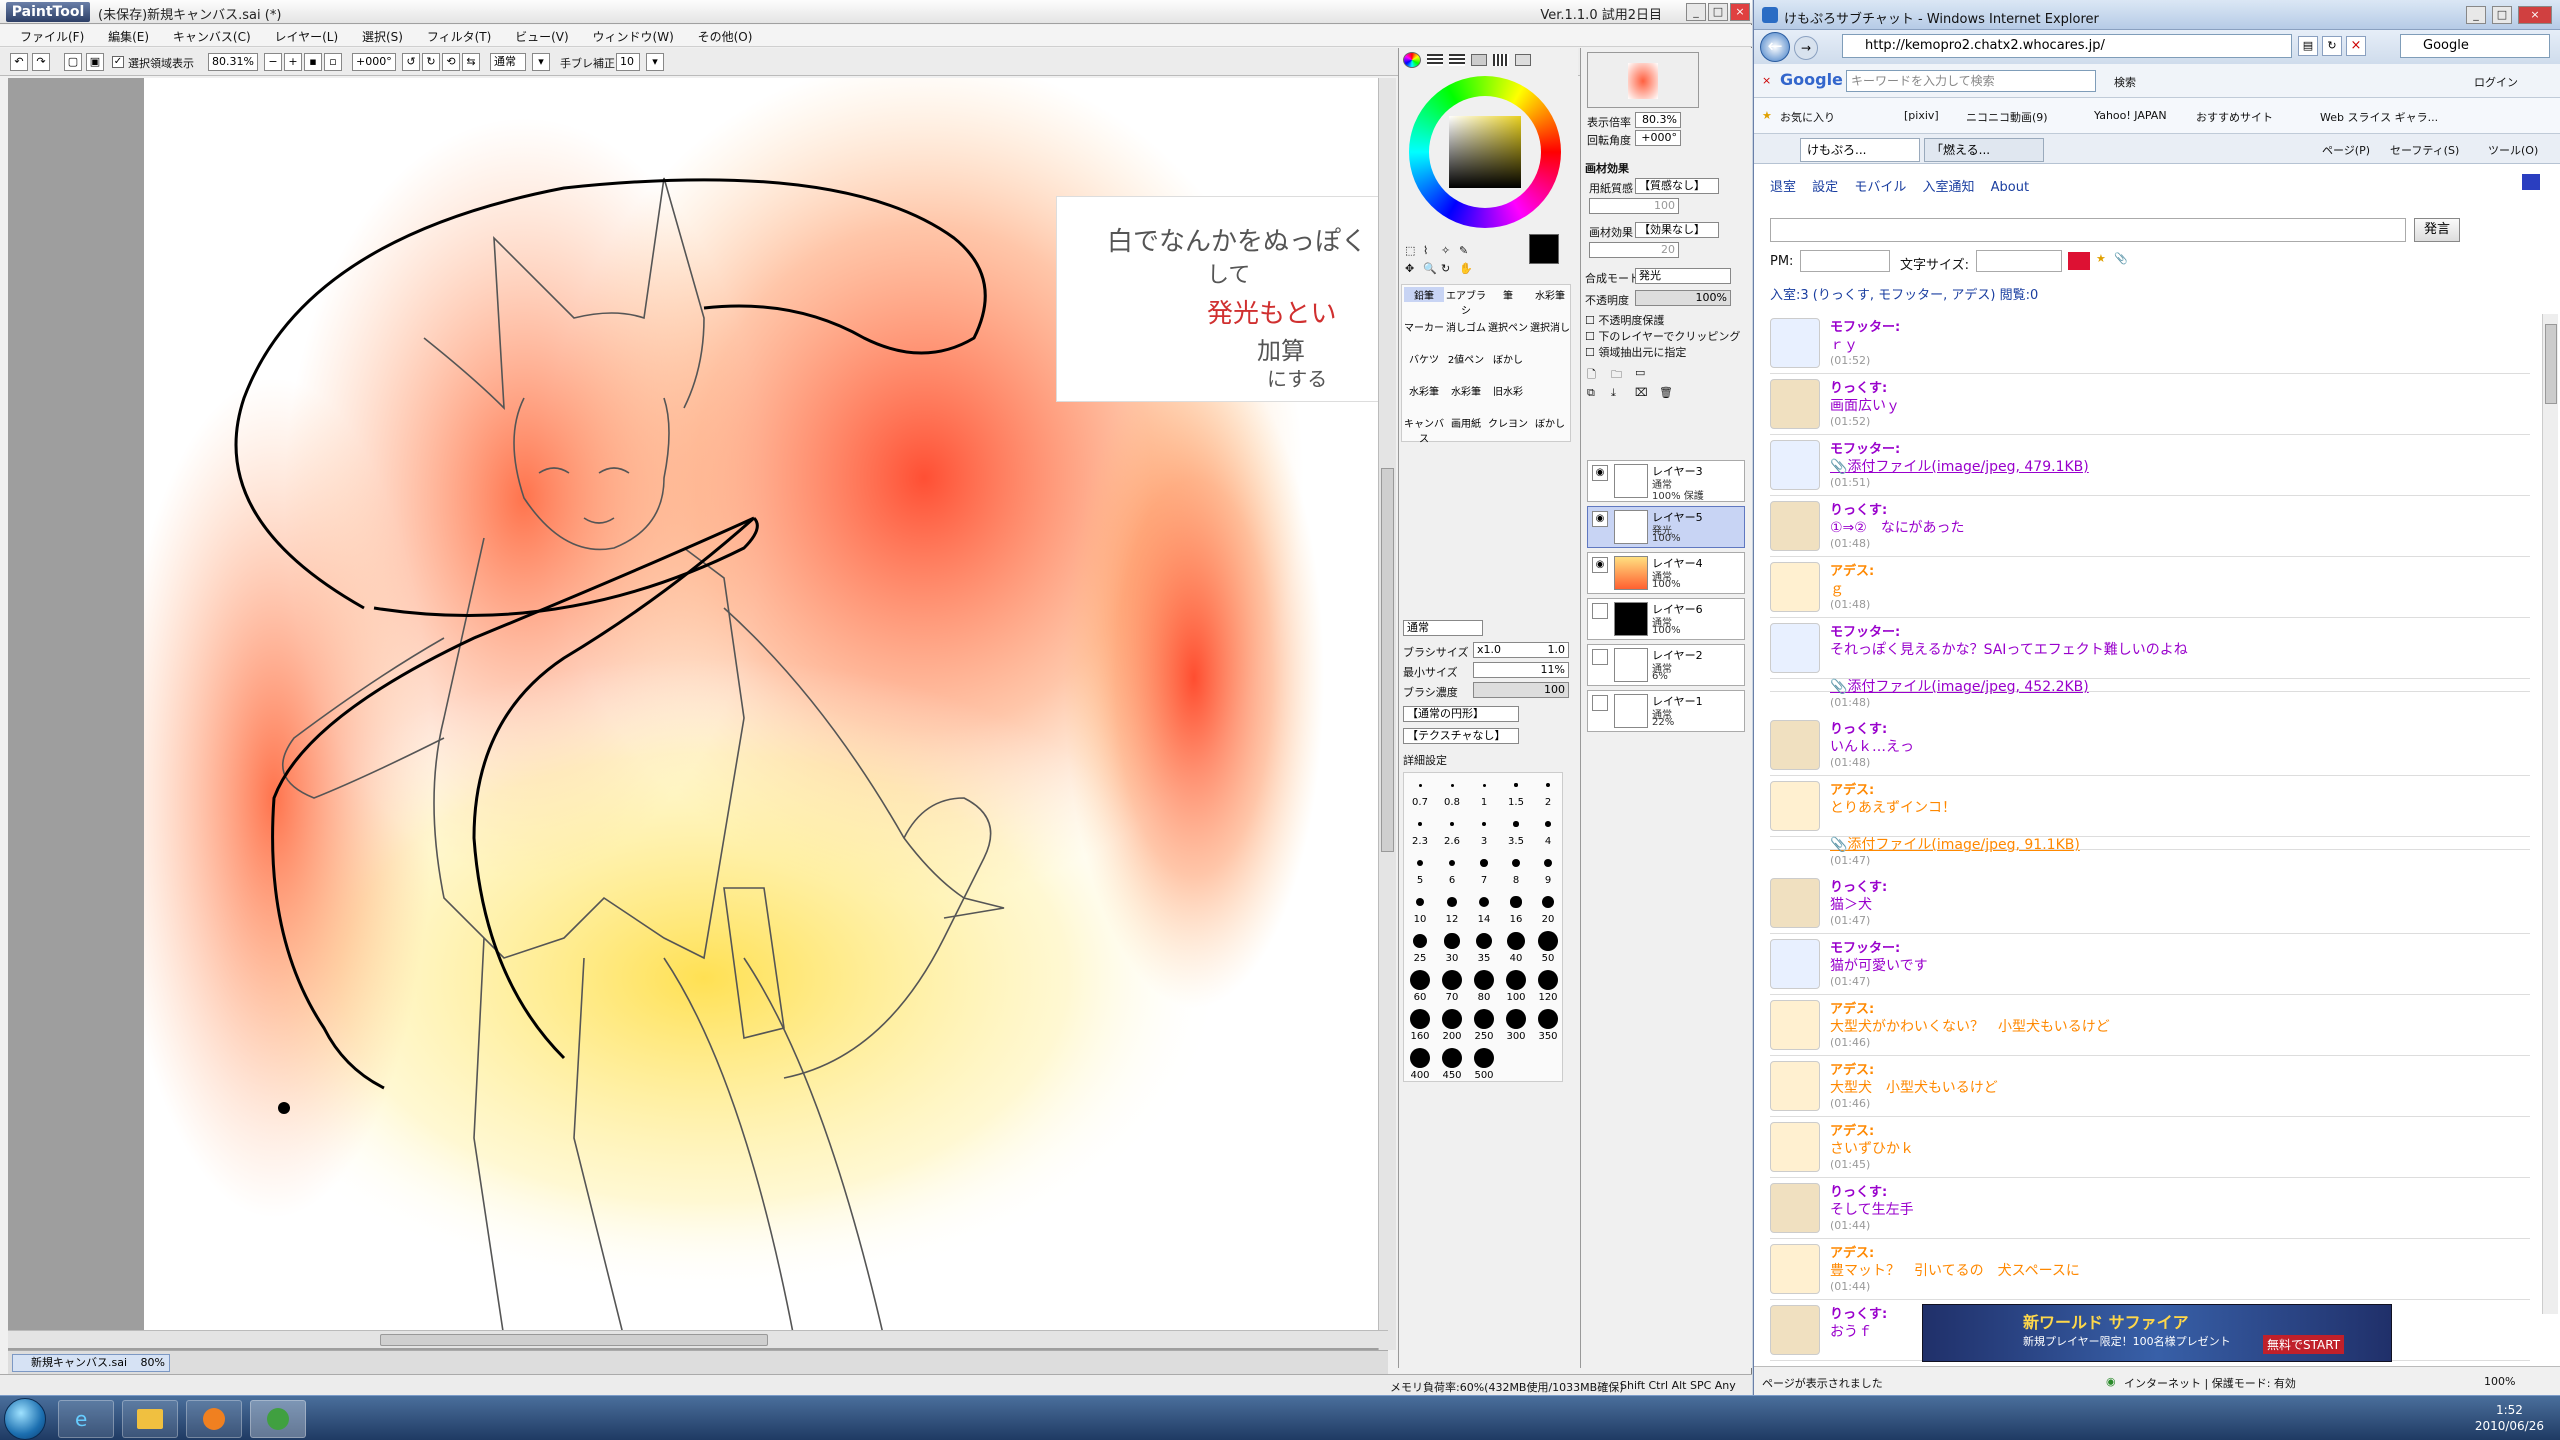  I want to click on nav-zoom-field: 80.3%, so click(1658, 120).